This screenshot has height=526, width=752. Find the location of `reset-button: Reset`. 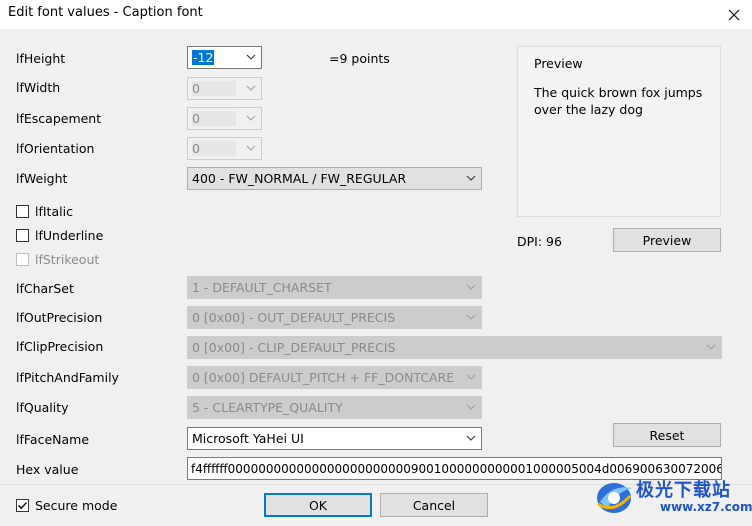

reset-button: Reset is located at coordinates (667, 435).